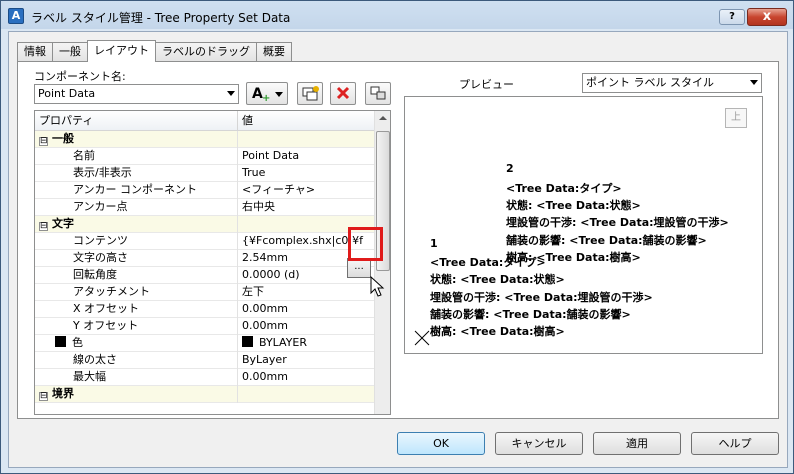  Describe the element at coordinates (488, 262) in the screenshot. I see `preview-label1-line: <Tree Data:タイプ>` at that location.